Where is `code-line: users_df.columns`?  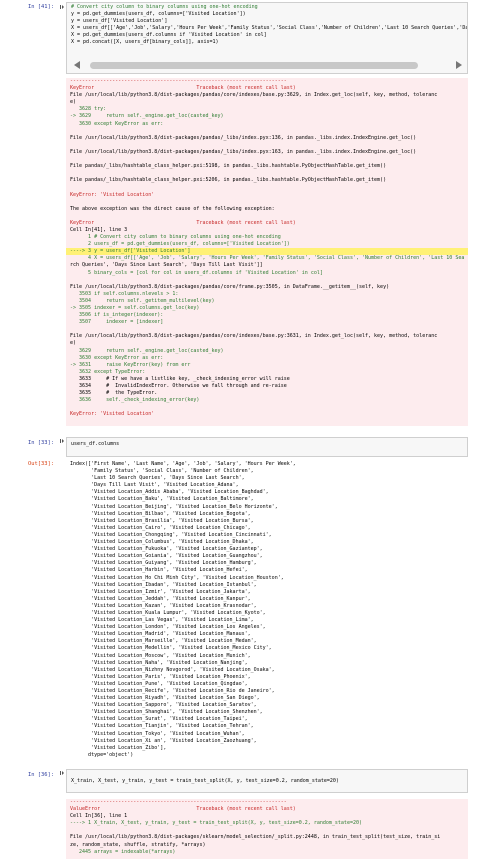 code-line: users_df.columns is located at coordinates (95, 444).